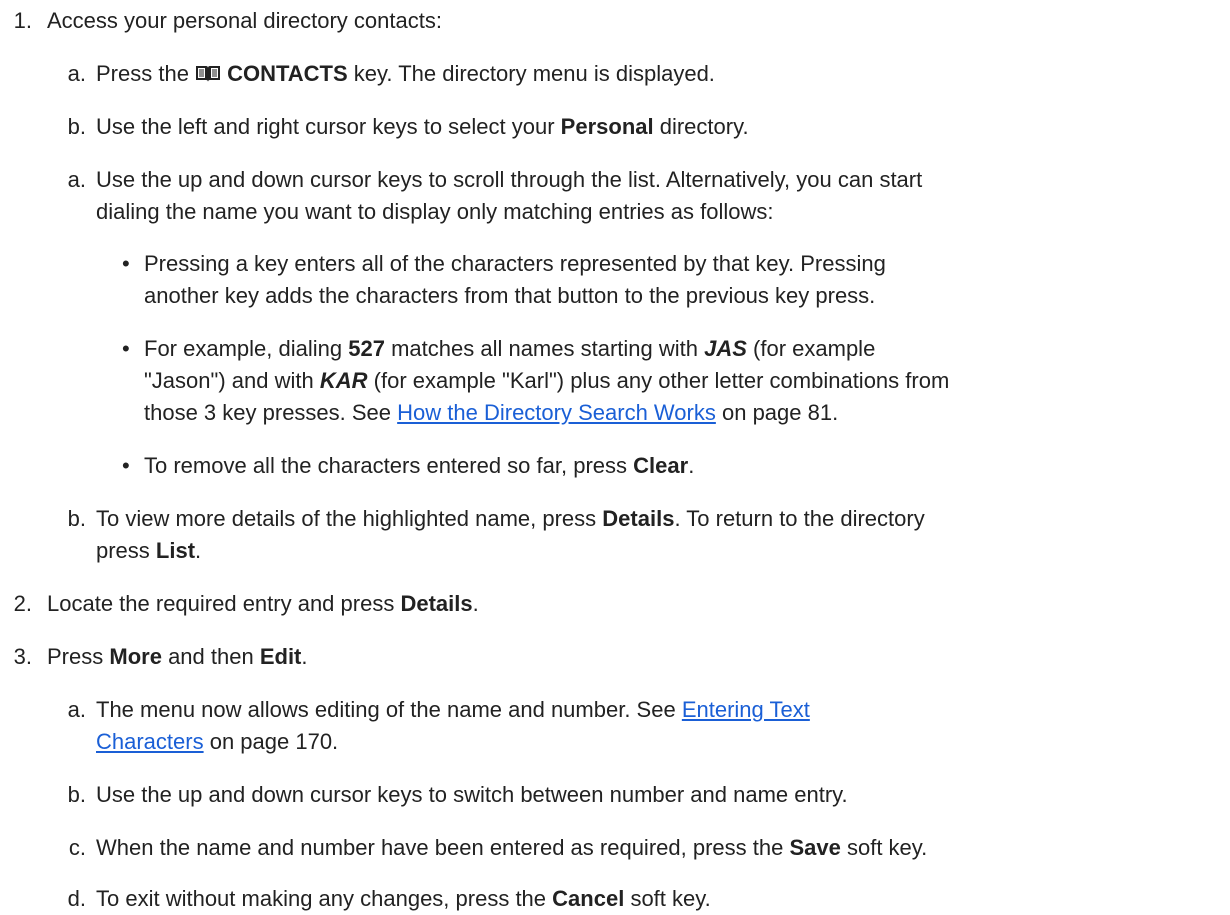 This screenshot has height=915, width=1230. I want to click on example-digits: 527, so click(366, 348).